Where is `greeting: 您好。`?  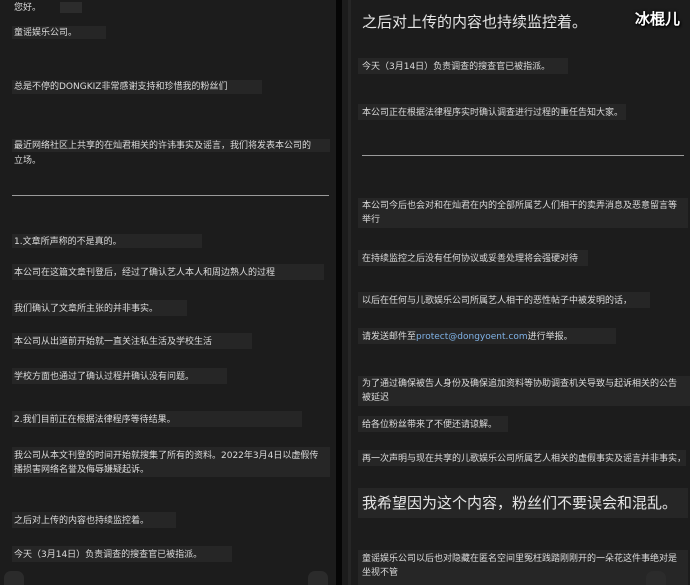 greeting: 您好。 is located at coordinates (28, 8).